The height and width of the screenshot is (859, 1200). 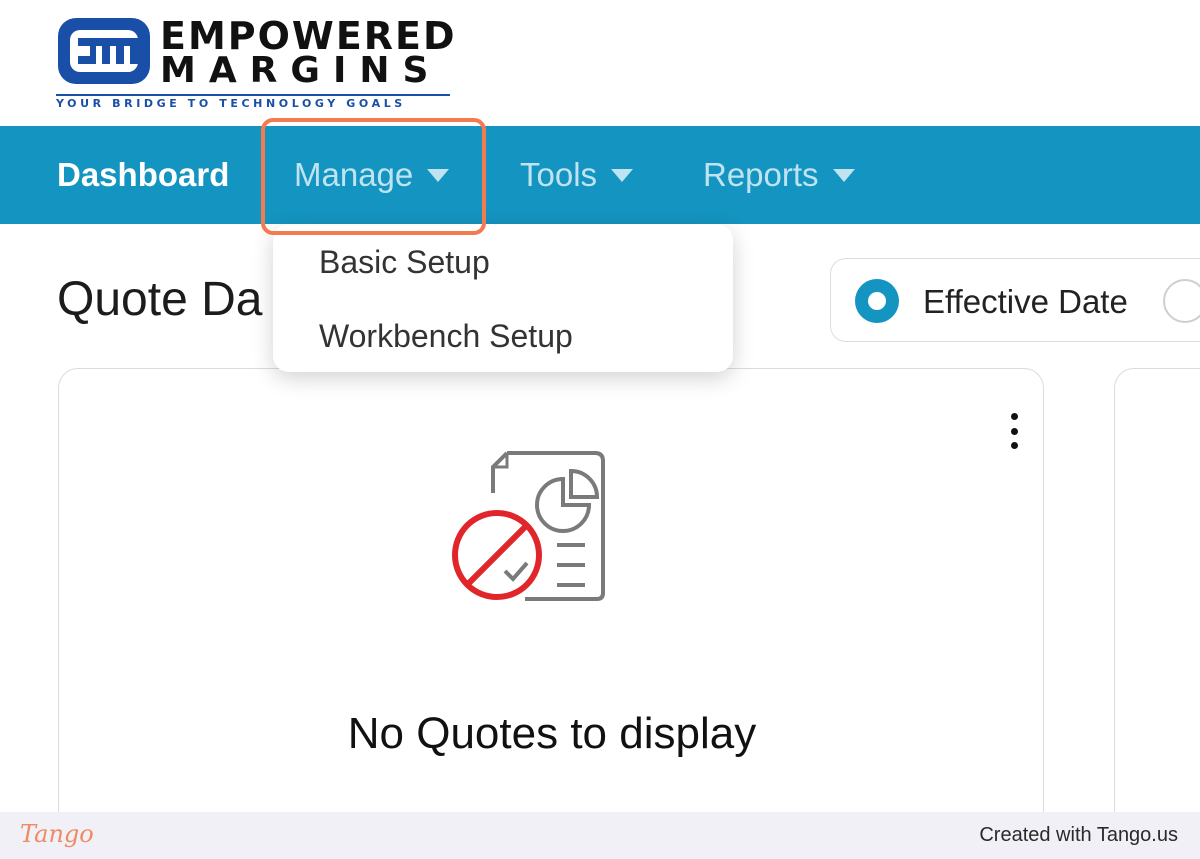 I want to click on nav-item-tools: Tools, so click(x=577, y=175).